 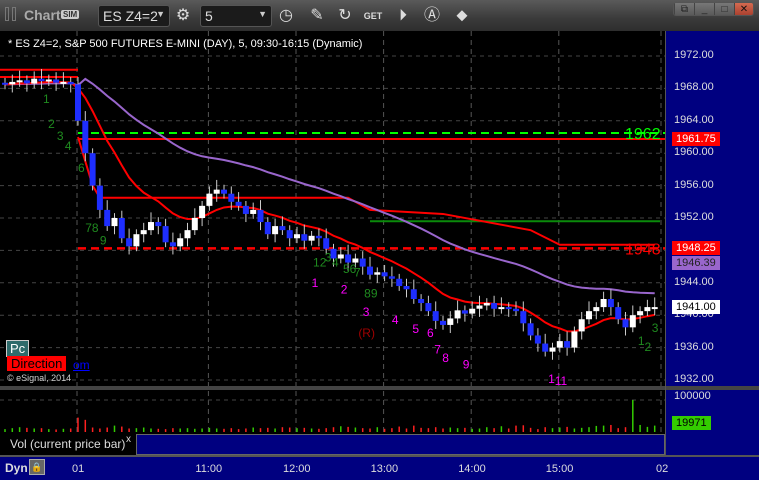 I want to click on volume-study-label: Vol (current price bar), so click(x=67, y=444).